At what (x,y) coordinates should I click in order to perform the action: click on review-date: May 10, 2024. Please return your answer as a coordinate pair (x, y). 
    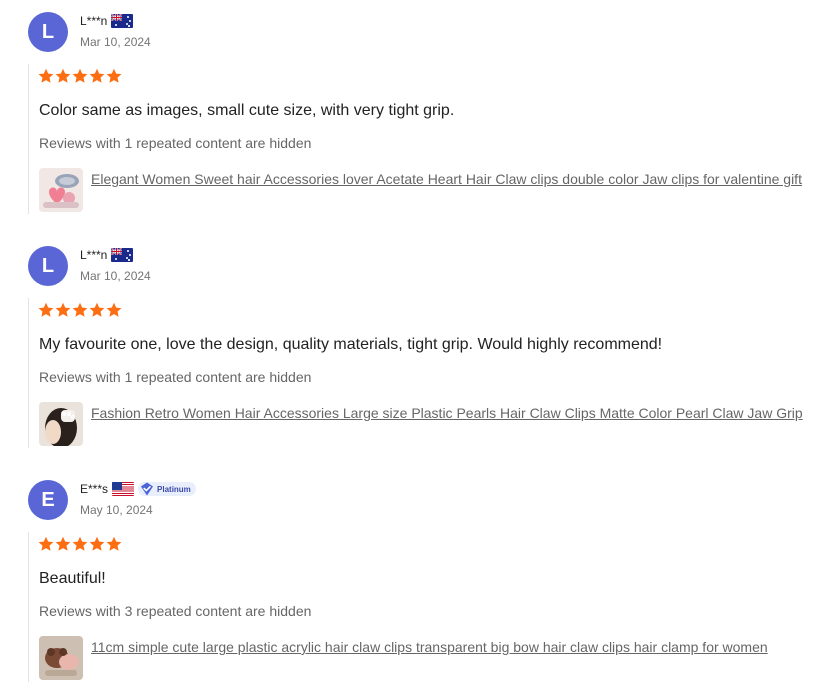
    Looking at the image, I should click on (116, 510).